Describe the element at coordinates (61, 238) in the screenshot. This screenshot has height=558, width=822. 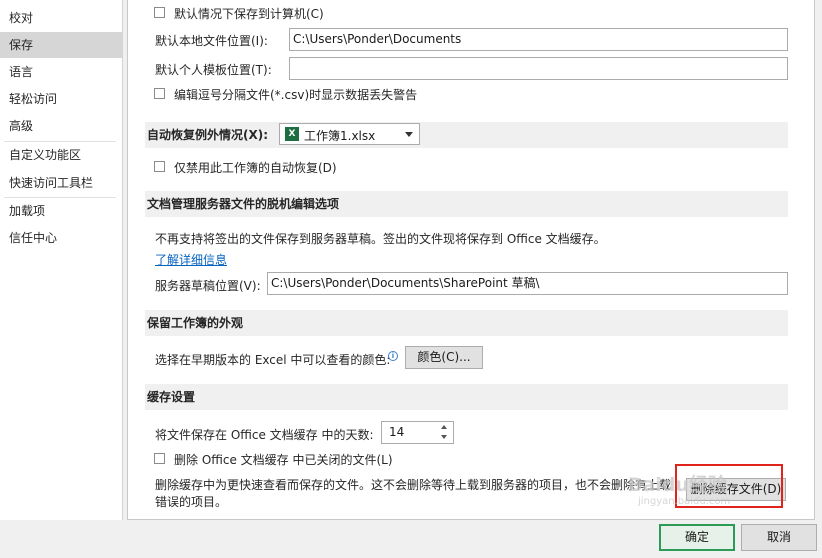
I see `sidebar-item-trust-center: 信任中心` at that location.